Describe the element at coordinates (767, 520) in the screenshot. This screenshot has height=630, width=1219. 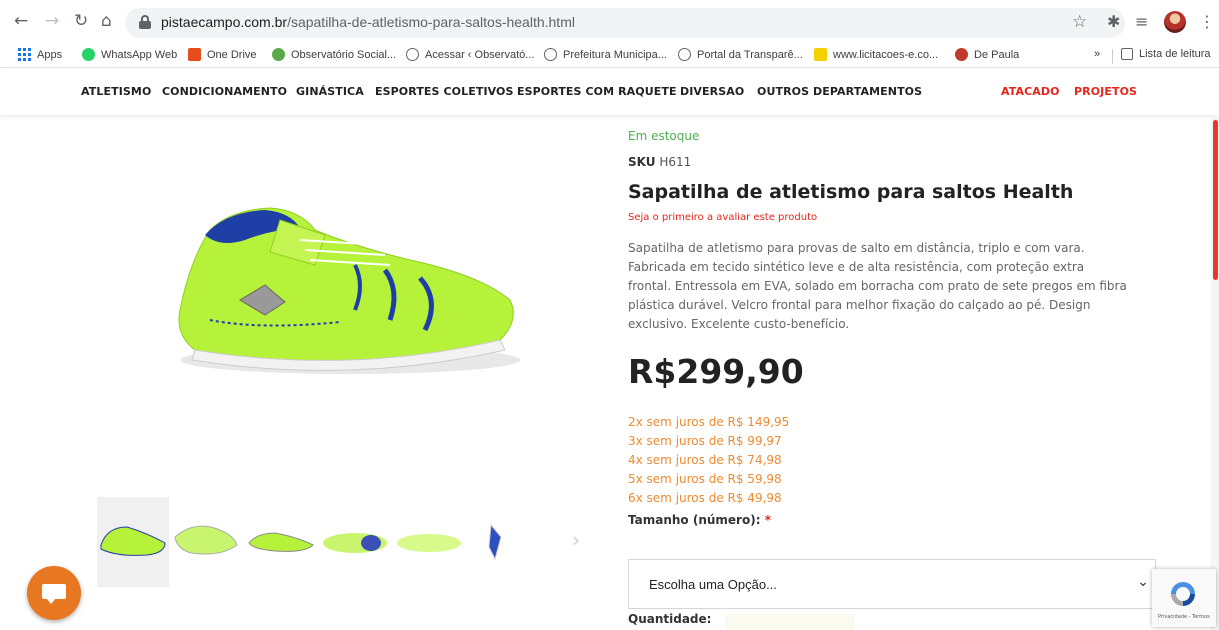
I see `required-mark: *` at that location.